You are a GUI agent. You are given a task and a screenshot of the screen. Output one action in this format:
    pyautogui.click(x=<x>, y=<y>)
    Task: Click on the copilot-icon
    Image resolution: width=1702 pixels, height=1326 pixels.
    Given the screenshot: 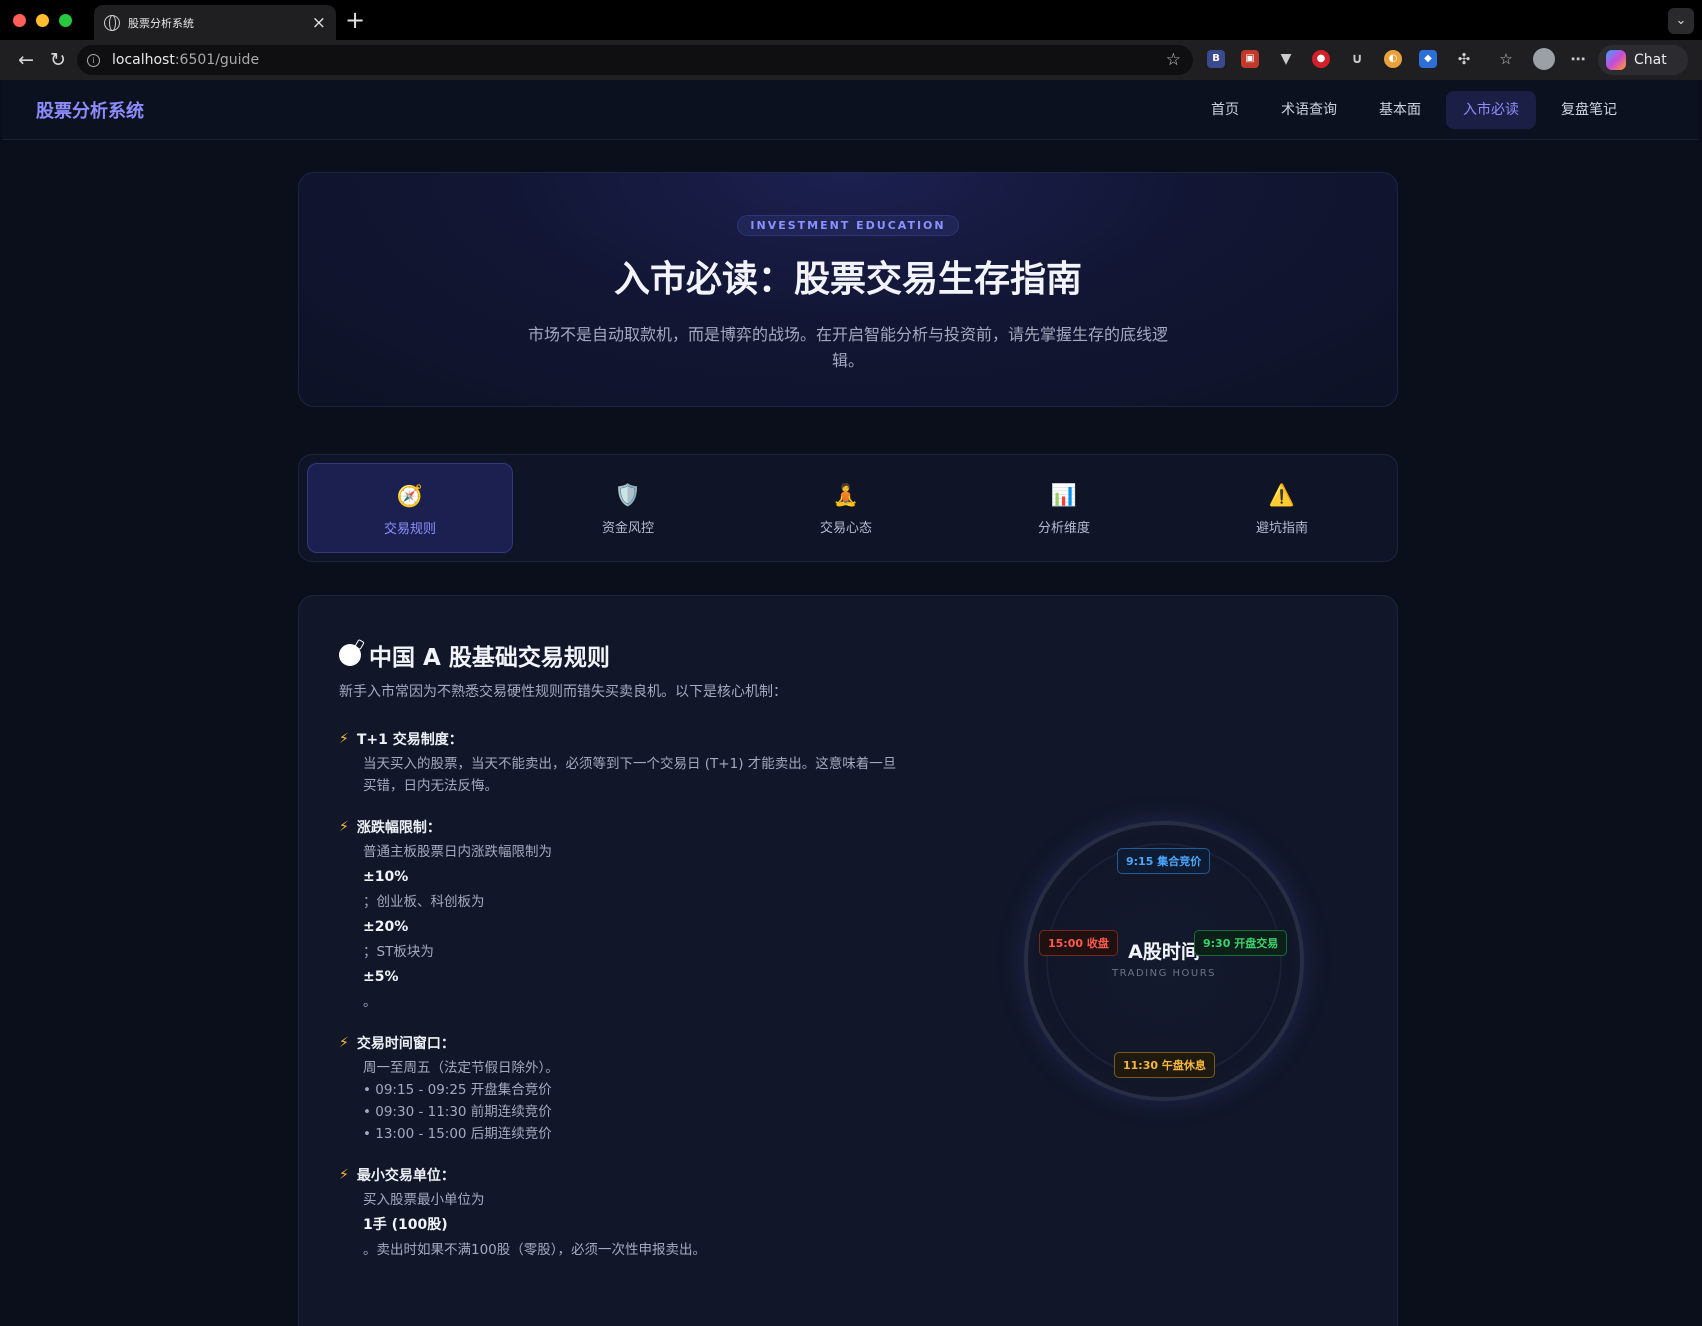 What is the action you would take?
    pyautogui.click(x=1616, y=60)
    